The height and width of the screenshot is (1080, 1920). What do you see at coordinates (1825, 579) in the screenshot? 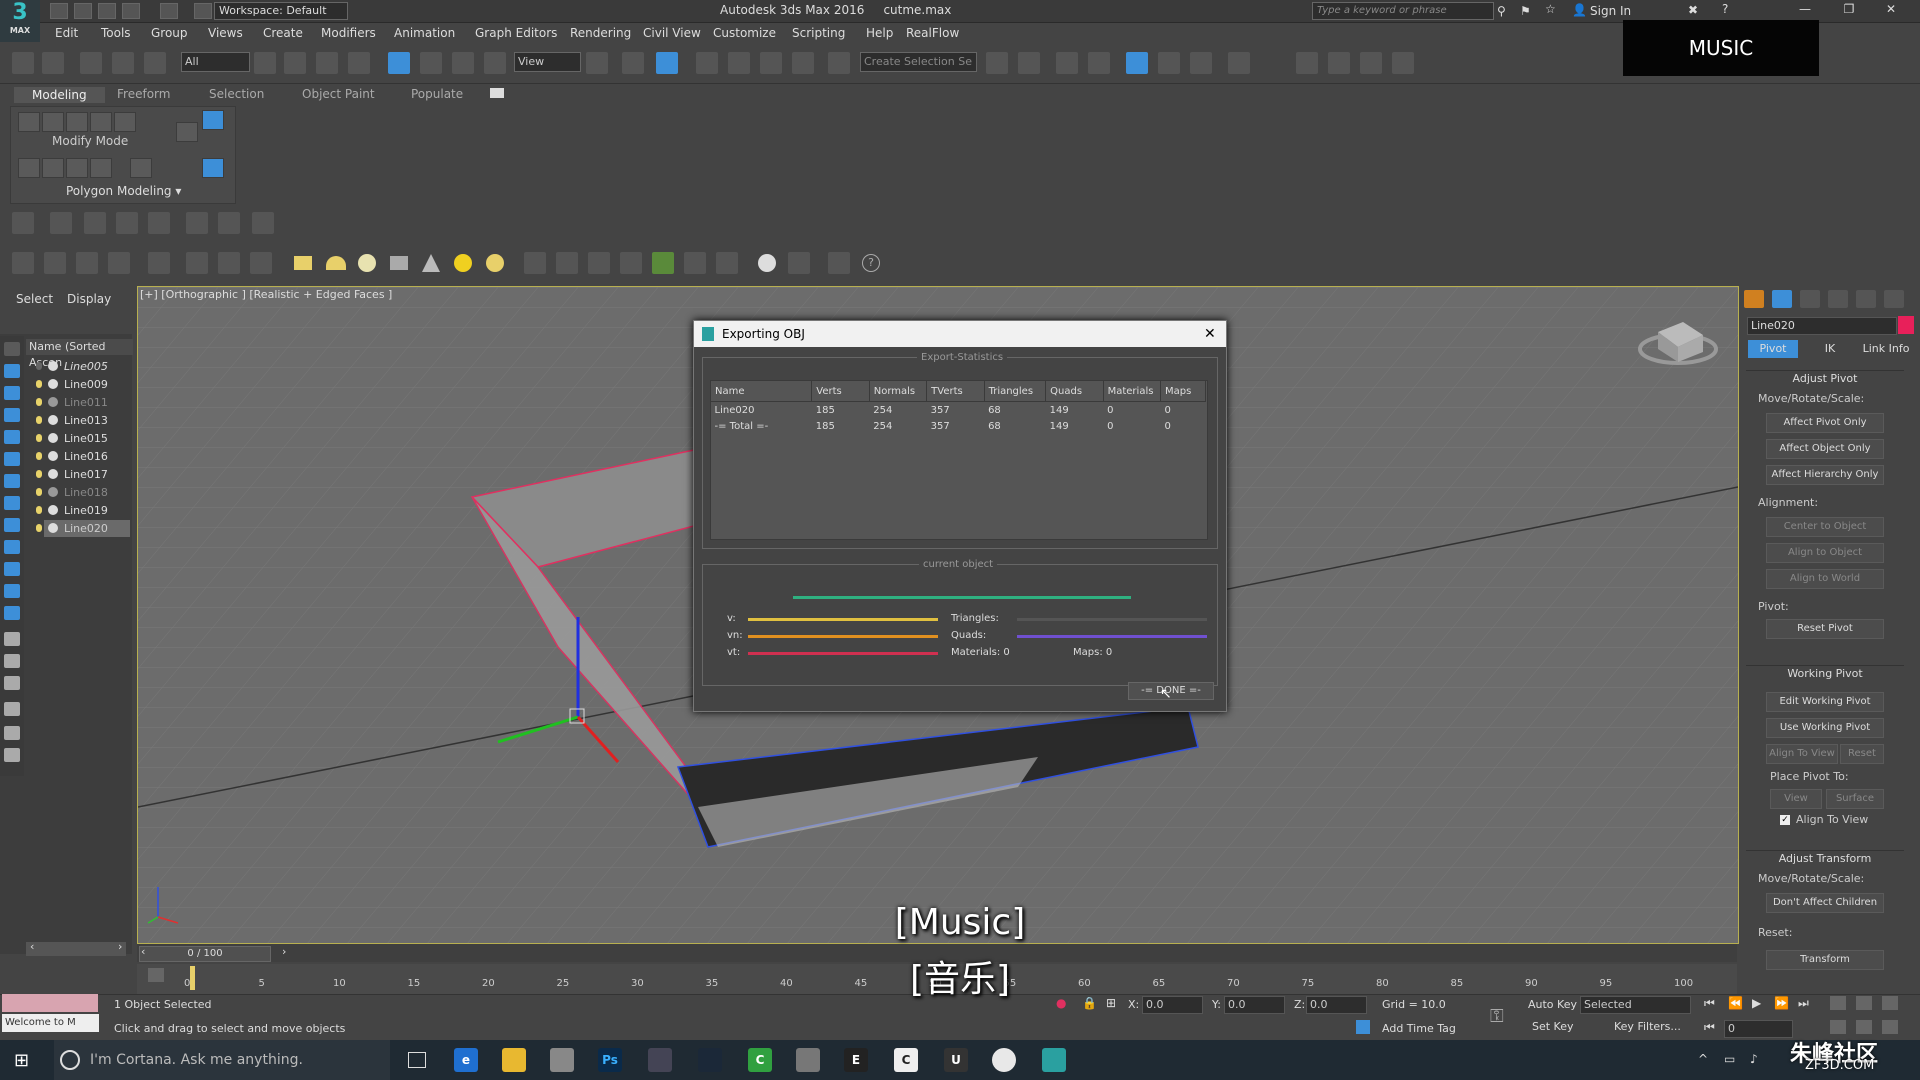
I see `align-to-world-button: Align to World` at bounding box center [1825, 579].